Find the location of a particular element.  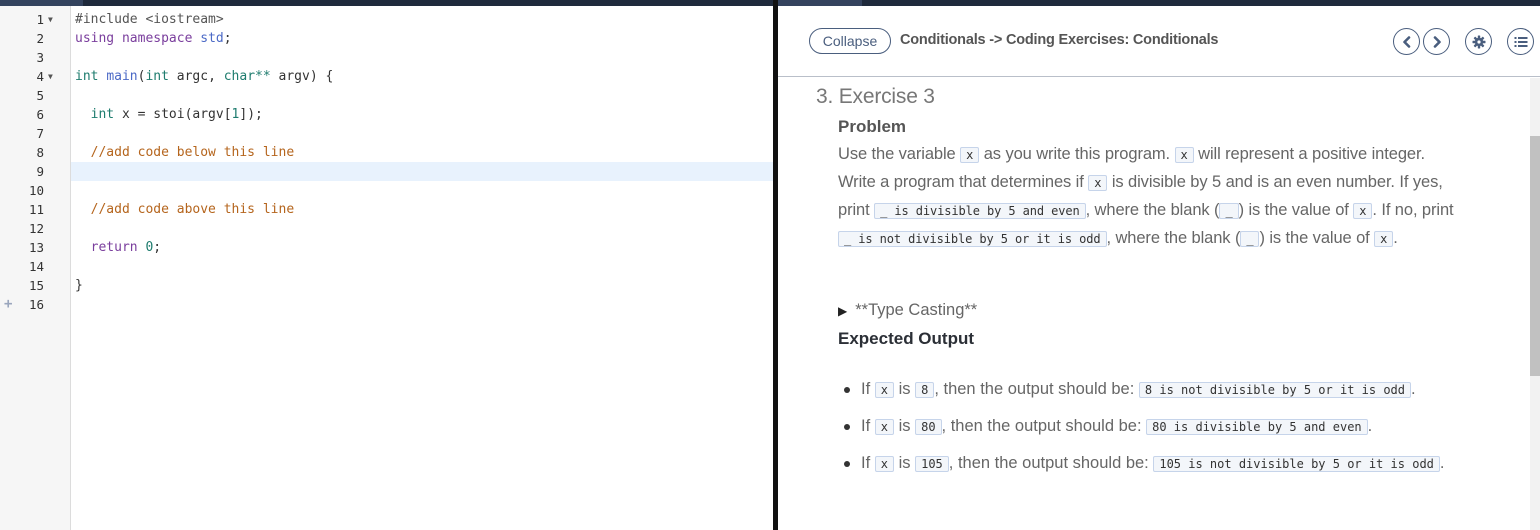

inline-code: 105 is not divisible by 5 or it is odd is located at coordinates (1296, 464).